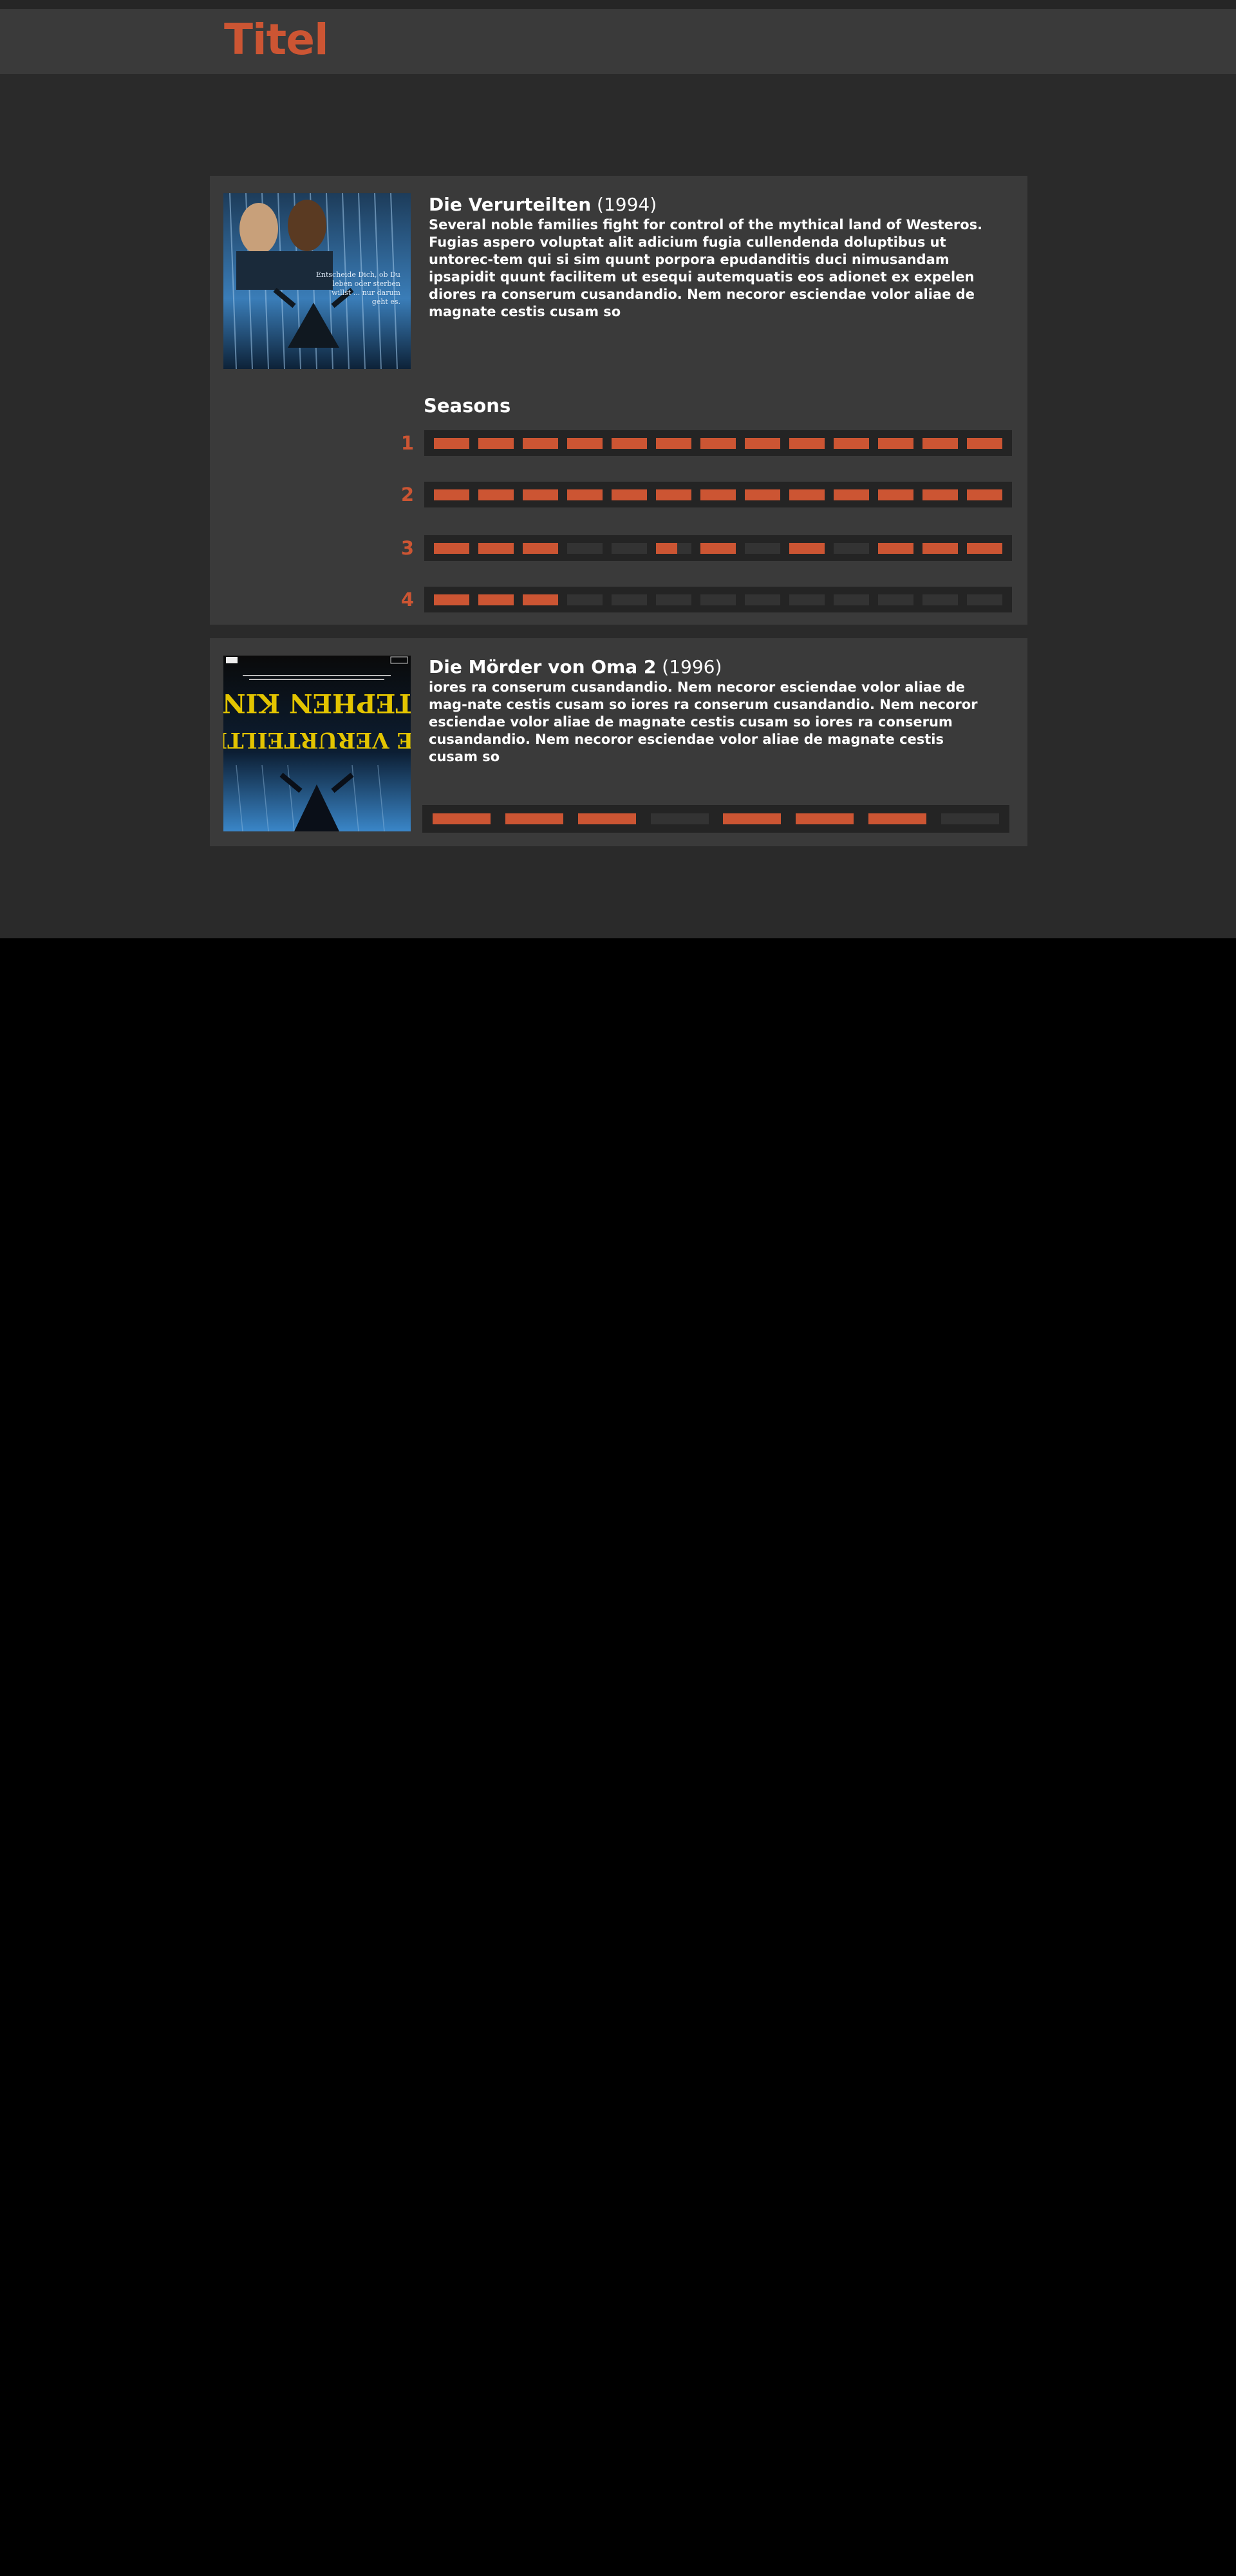 This screenshot has height=2576, width=1236. I want to click on poster-art-icon: DIE VERURTEILTEN STEPHEN KING, so click(317, 744).